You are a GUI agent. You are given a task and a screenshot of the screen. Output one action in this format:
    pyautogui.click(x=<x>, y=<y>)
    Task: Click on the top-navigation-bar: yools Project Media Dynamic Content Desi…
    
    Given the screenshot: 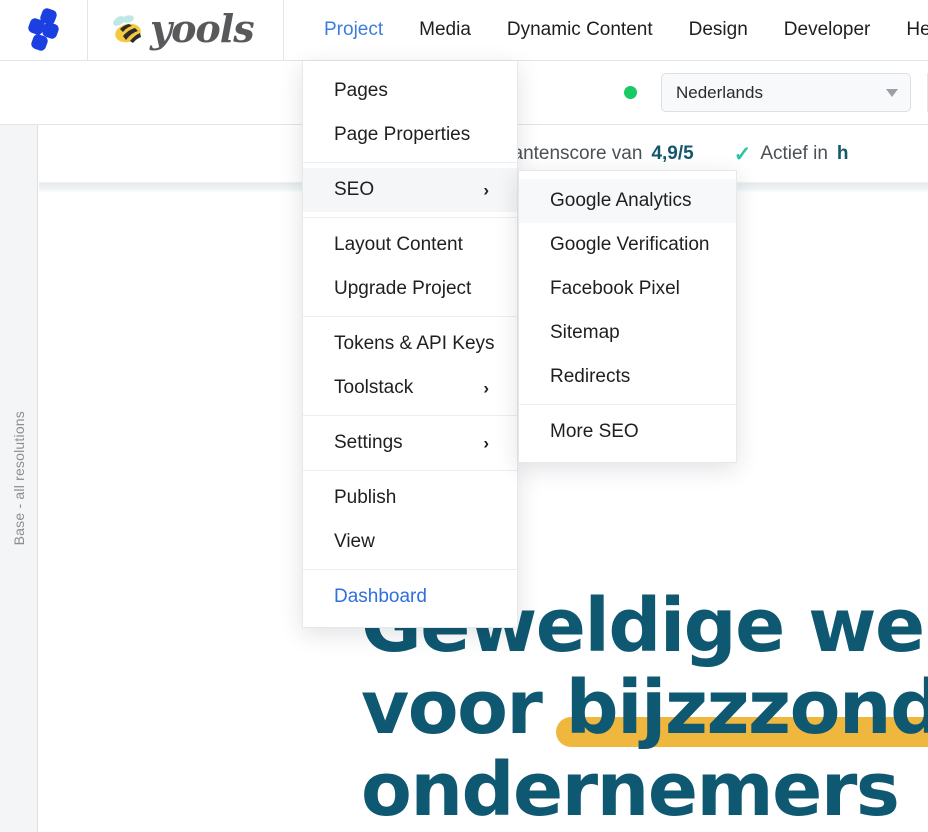 What is the action you would take?
    pyautogui.click(x=464, y=30)
    